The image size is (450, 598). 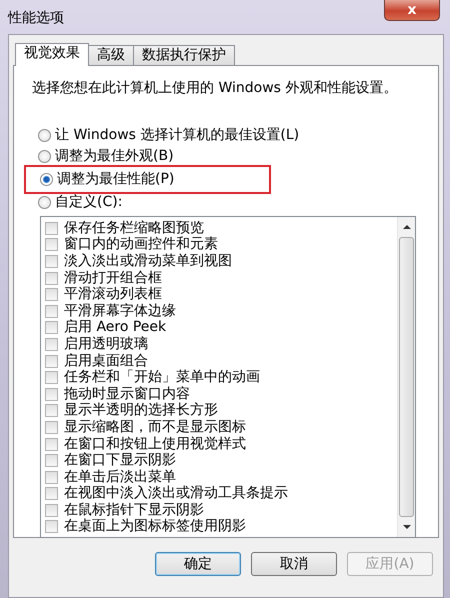 I want to click on radio-label: 调整为最佳性能(P), so click(x=115, y=179).